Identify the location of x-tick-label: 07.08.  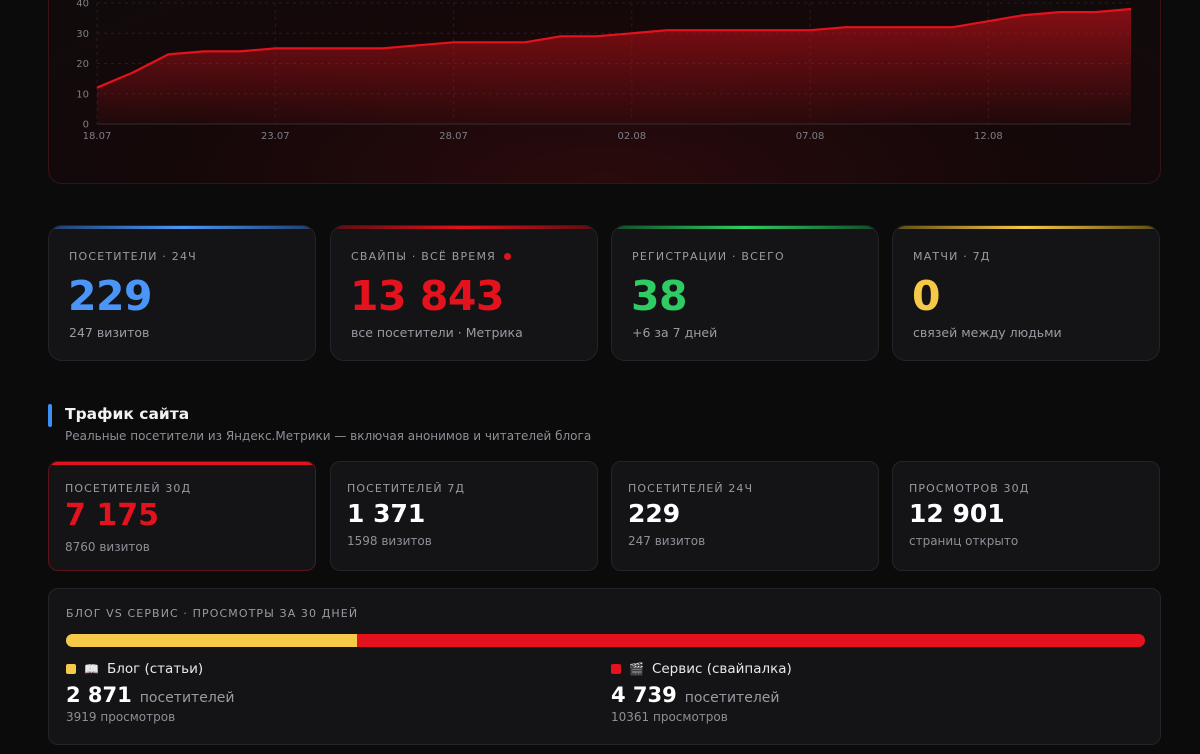
(810, 136).